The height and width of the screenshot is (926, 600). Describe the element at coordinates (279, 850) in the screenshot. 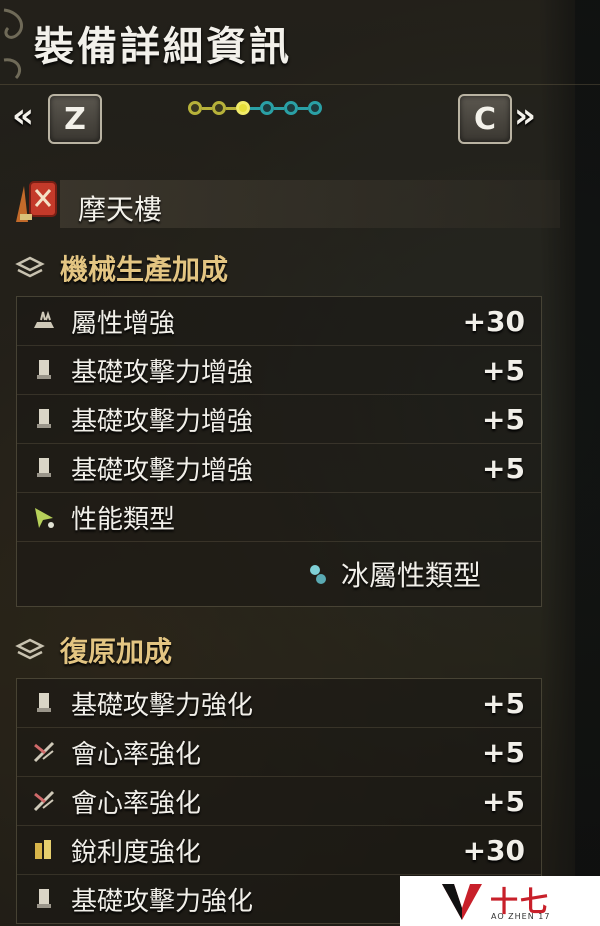

I see `list-item: 銳利度強化 +30` at that location.